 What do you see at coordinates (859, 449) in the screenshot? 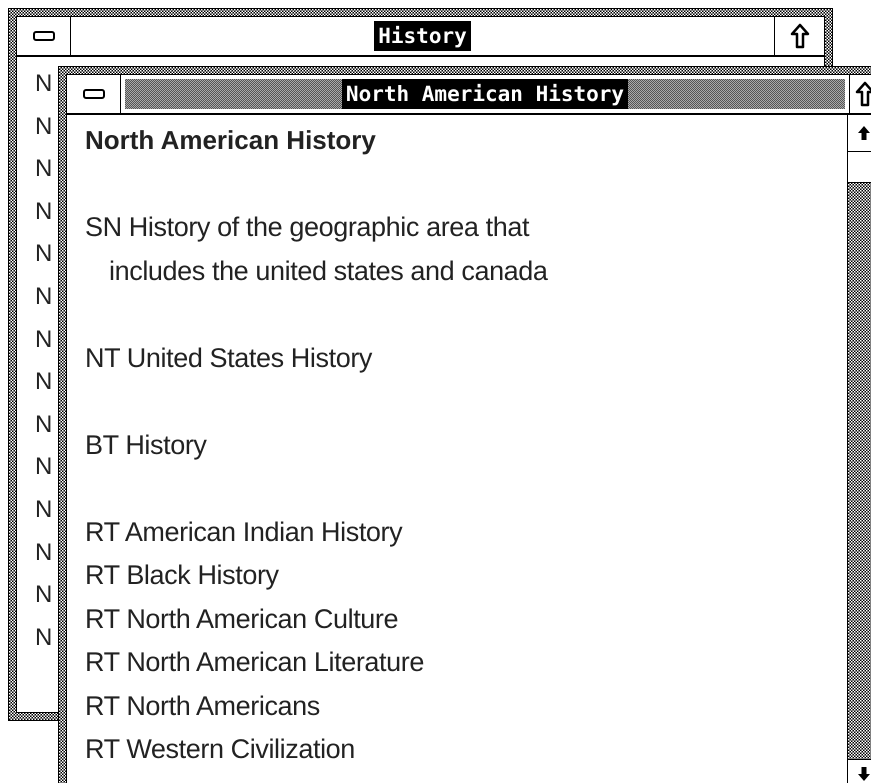
I see `scrollbar-track` at bounding box center [859, 449].